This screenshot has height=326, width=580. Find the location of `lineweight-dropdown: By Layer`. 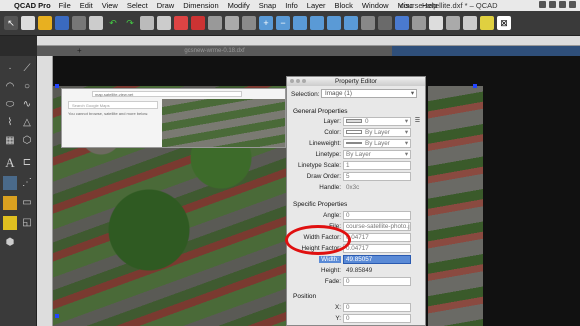

lineweight-dropdown: By Layer is located at coordinates (377, 143).